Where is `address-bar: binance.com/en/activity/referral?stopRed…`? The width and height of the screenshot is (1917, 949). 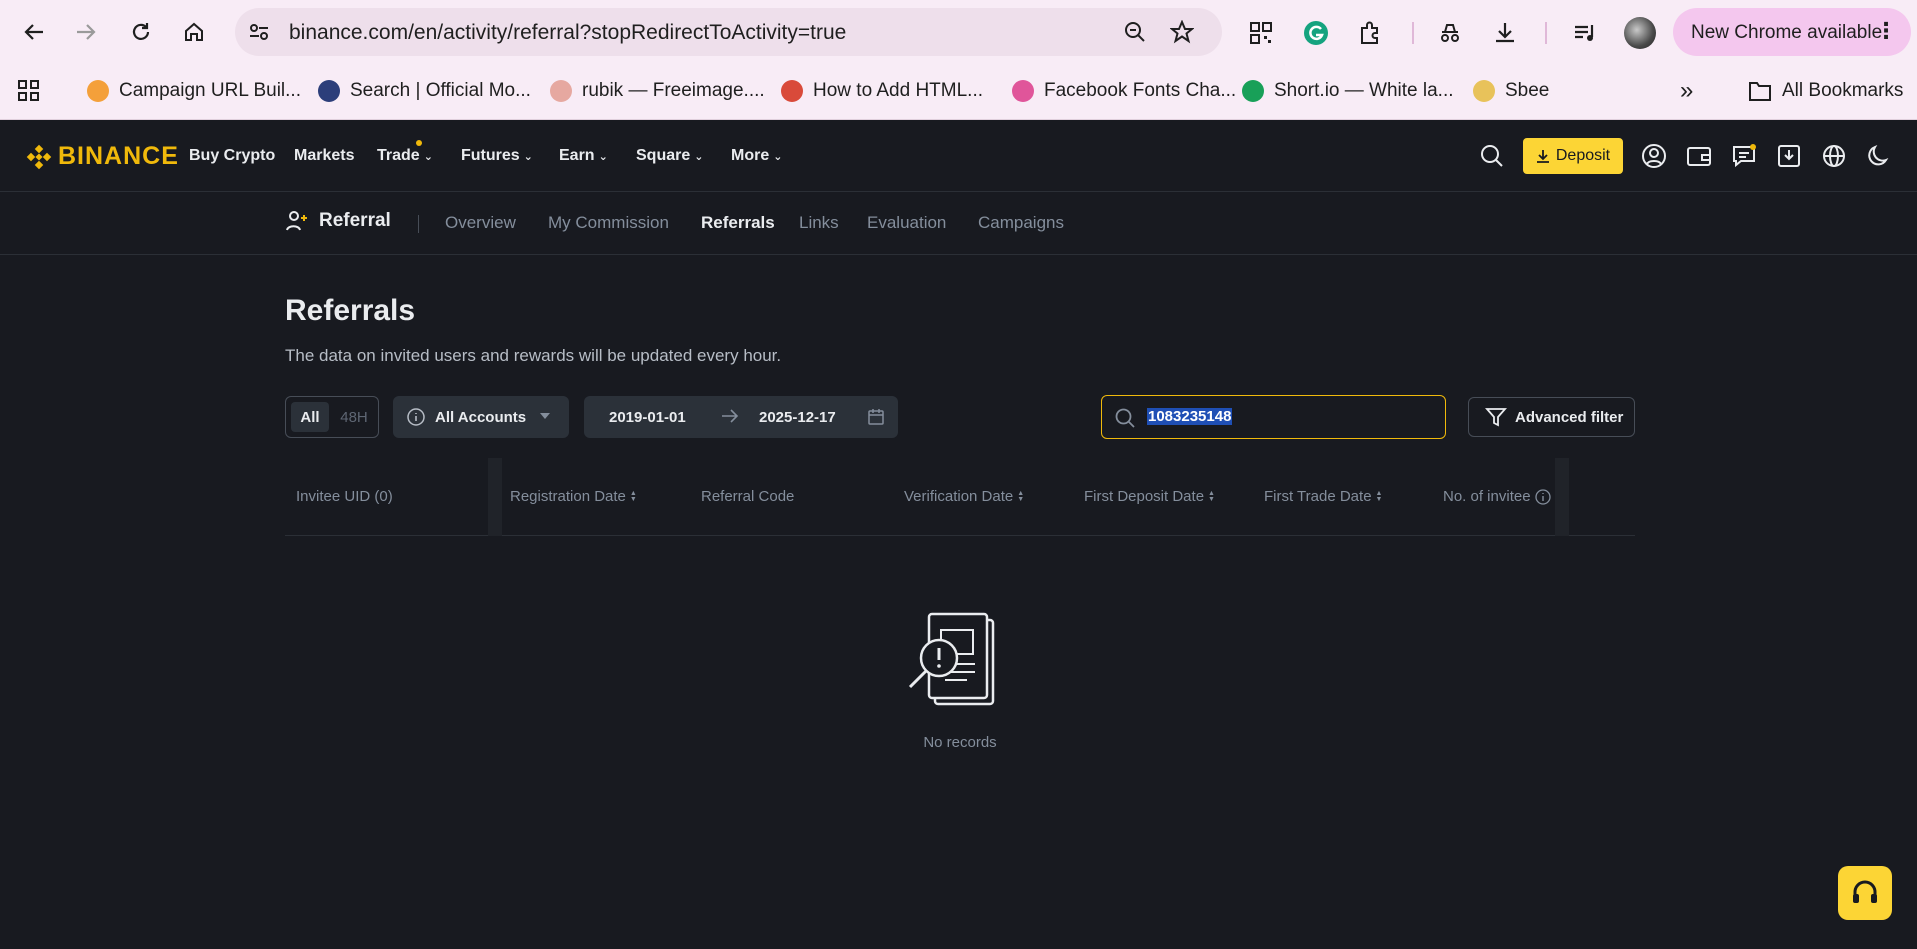
address-bar: binance.com/en/activity/referral?stopRed… is located at coordinates (728, 32).